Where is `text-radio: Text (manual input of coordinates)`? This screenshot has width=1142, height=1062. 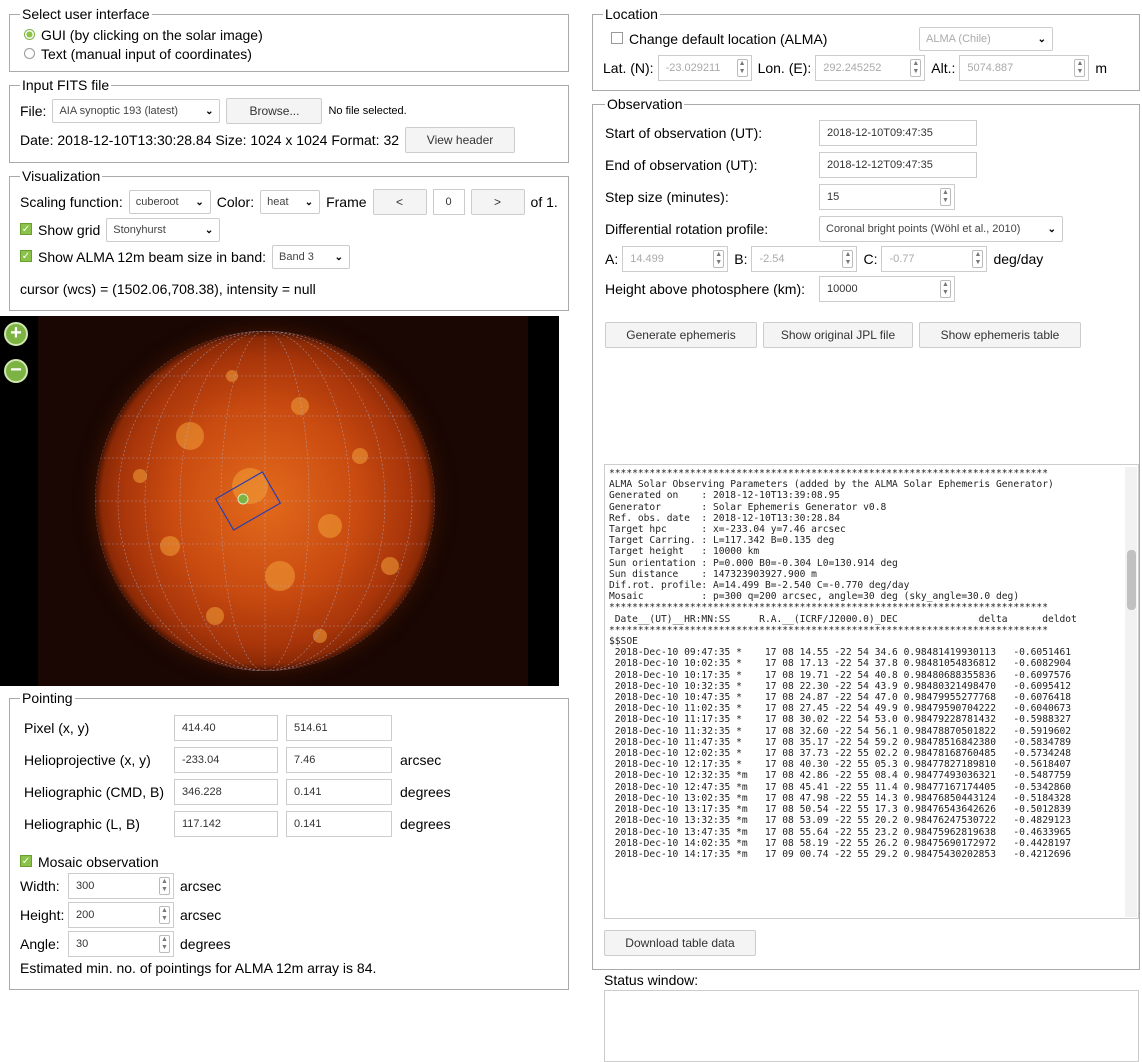
text-radio: Text (manual input of coordinates) is located at coordinates (292, 54).